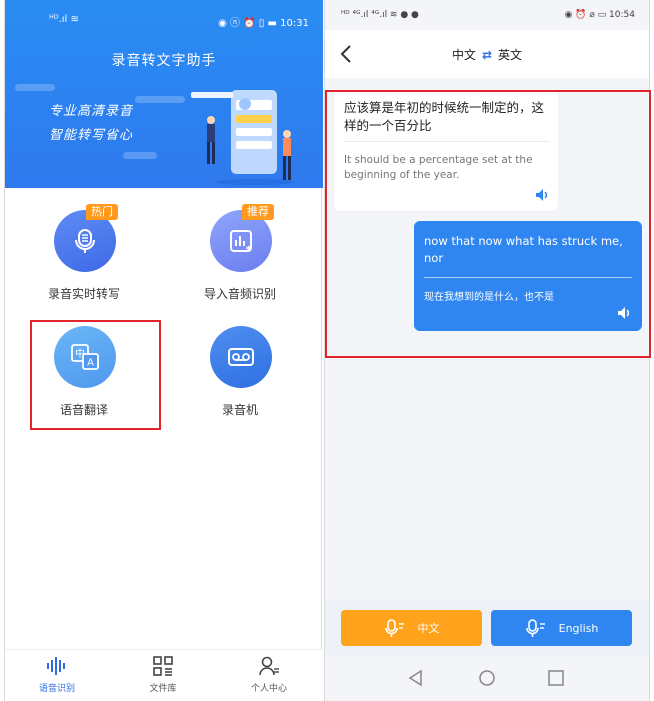 This screenshot has width=654, height=701. What do you see at coordinates (411, 628) in the screenshot?
I see `record-chinese-button: 中文` at bounding box center [411, 628].